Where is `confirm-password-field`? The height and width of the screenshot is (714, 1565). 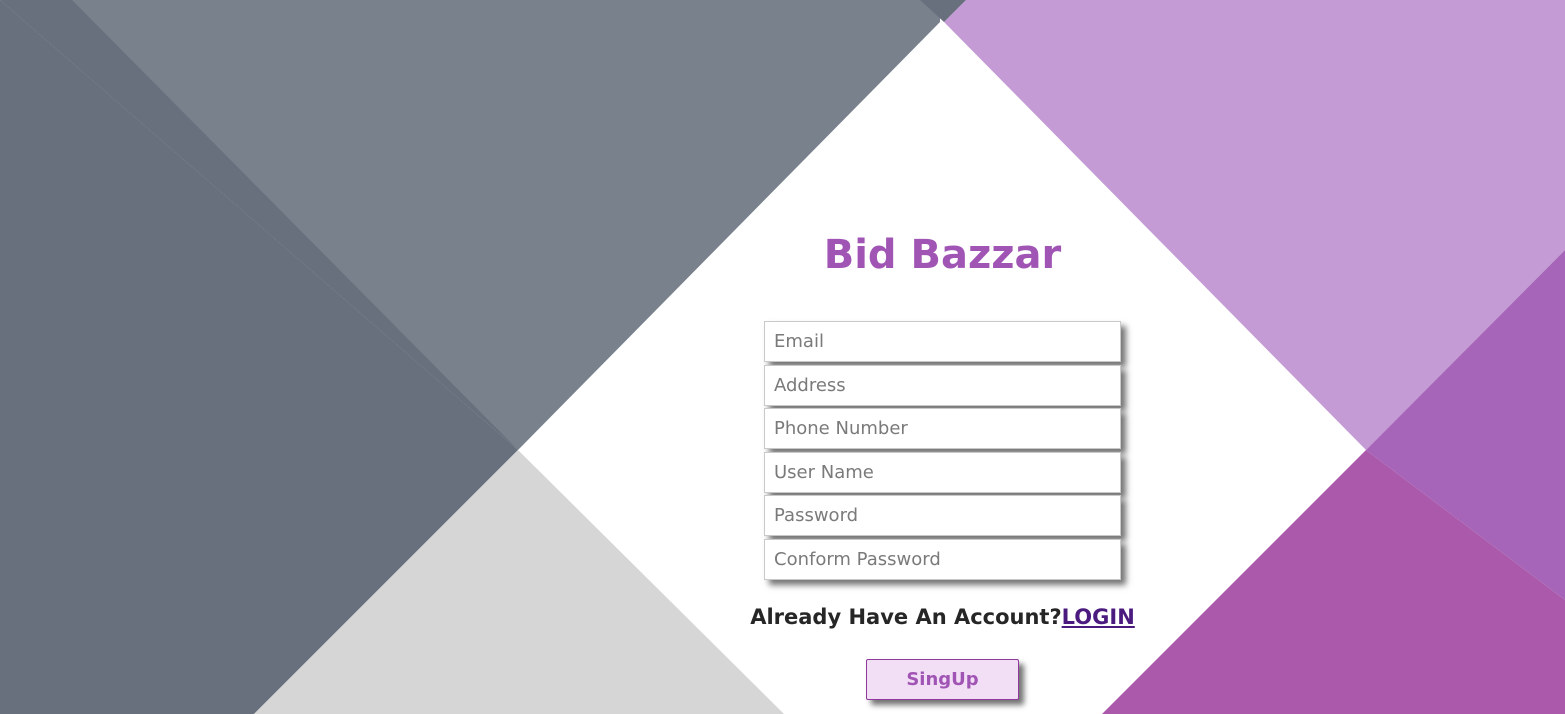 confirm-password-field is located at coordinates (942, 559).